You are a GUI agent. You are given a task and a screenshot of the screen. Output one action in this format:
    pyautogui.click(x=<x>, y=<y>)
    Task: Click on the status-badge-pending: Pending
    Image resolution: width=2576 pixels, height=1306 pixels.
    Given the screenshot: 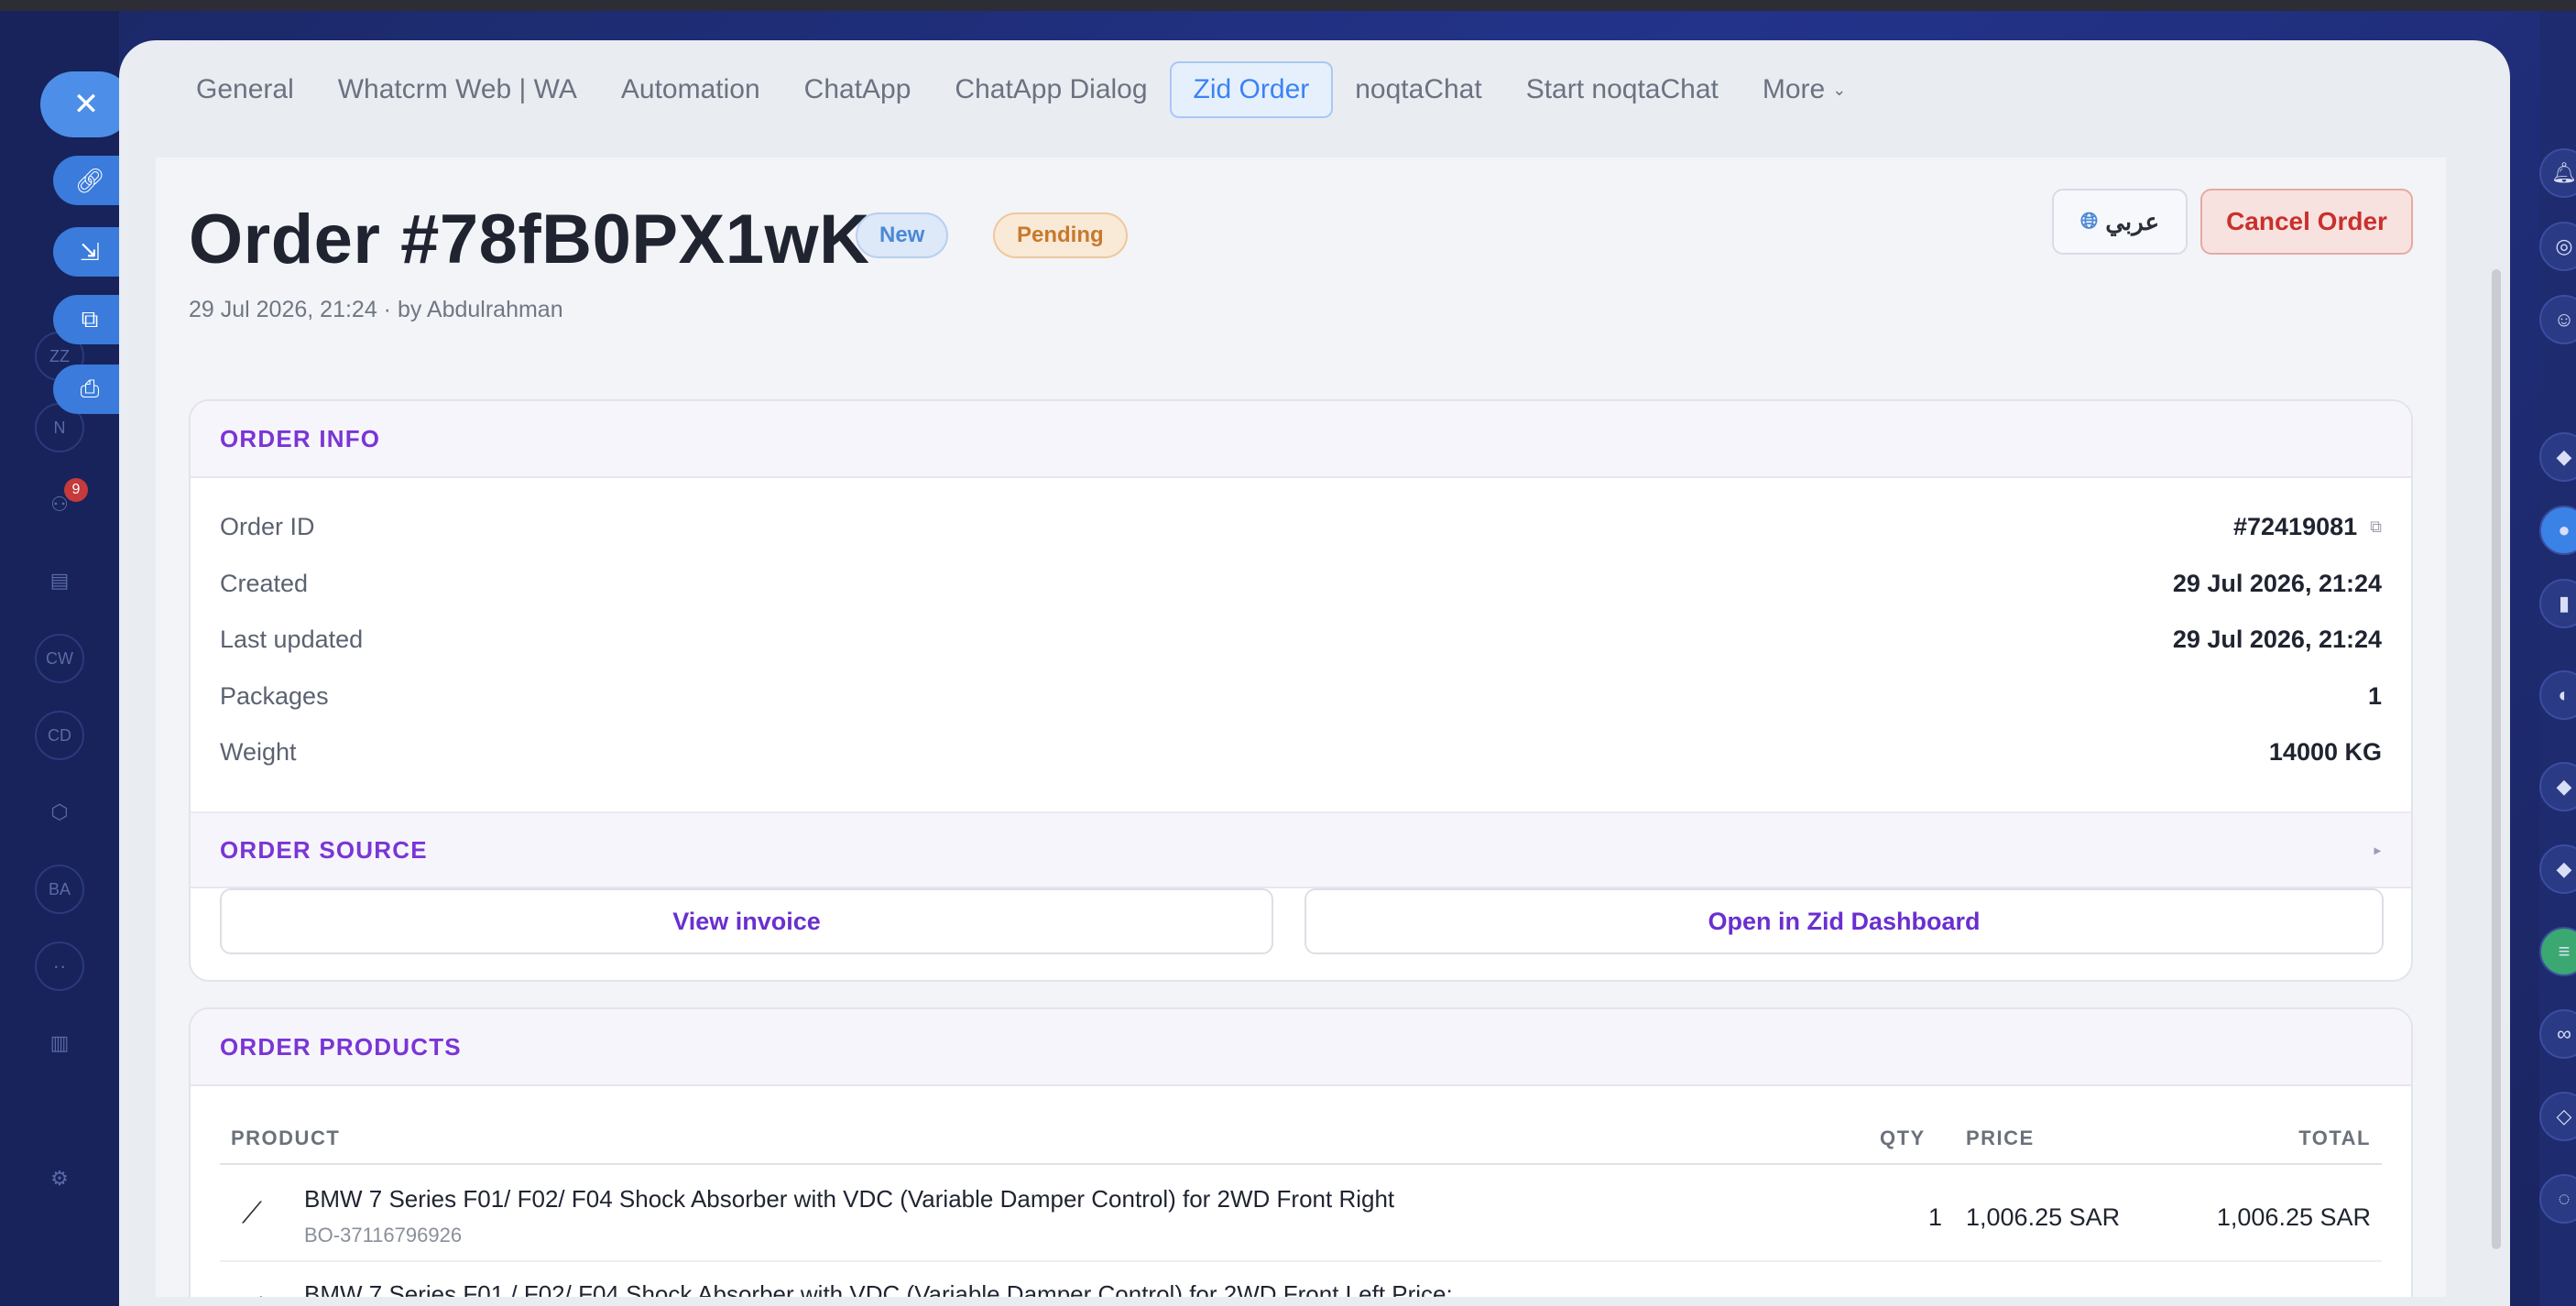 What is the action you would take?
    pyautogui.click(x=1060, y=235)
    